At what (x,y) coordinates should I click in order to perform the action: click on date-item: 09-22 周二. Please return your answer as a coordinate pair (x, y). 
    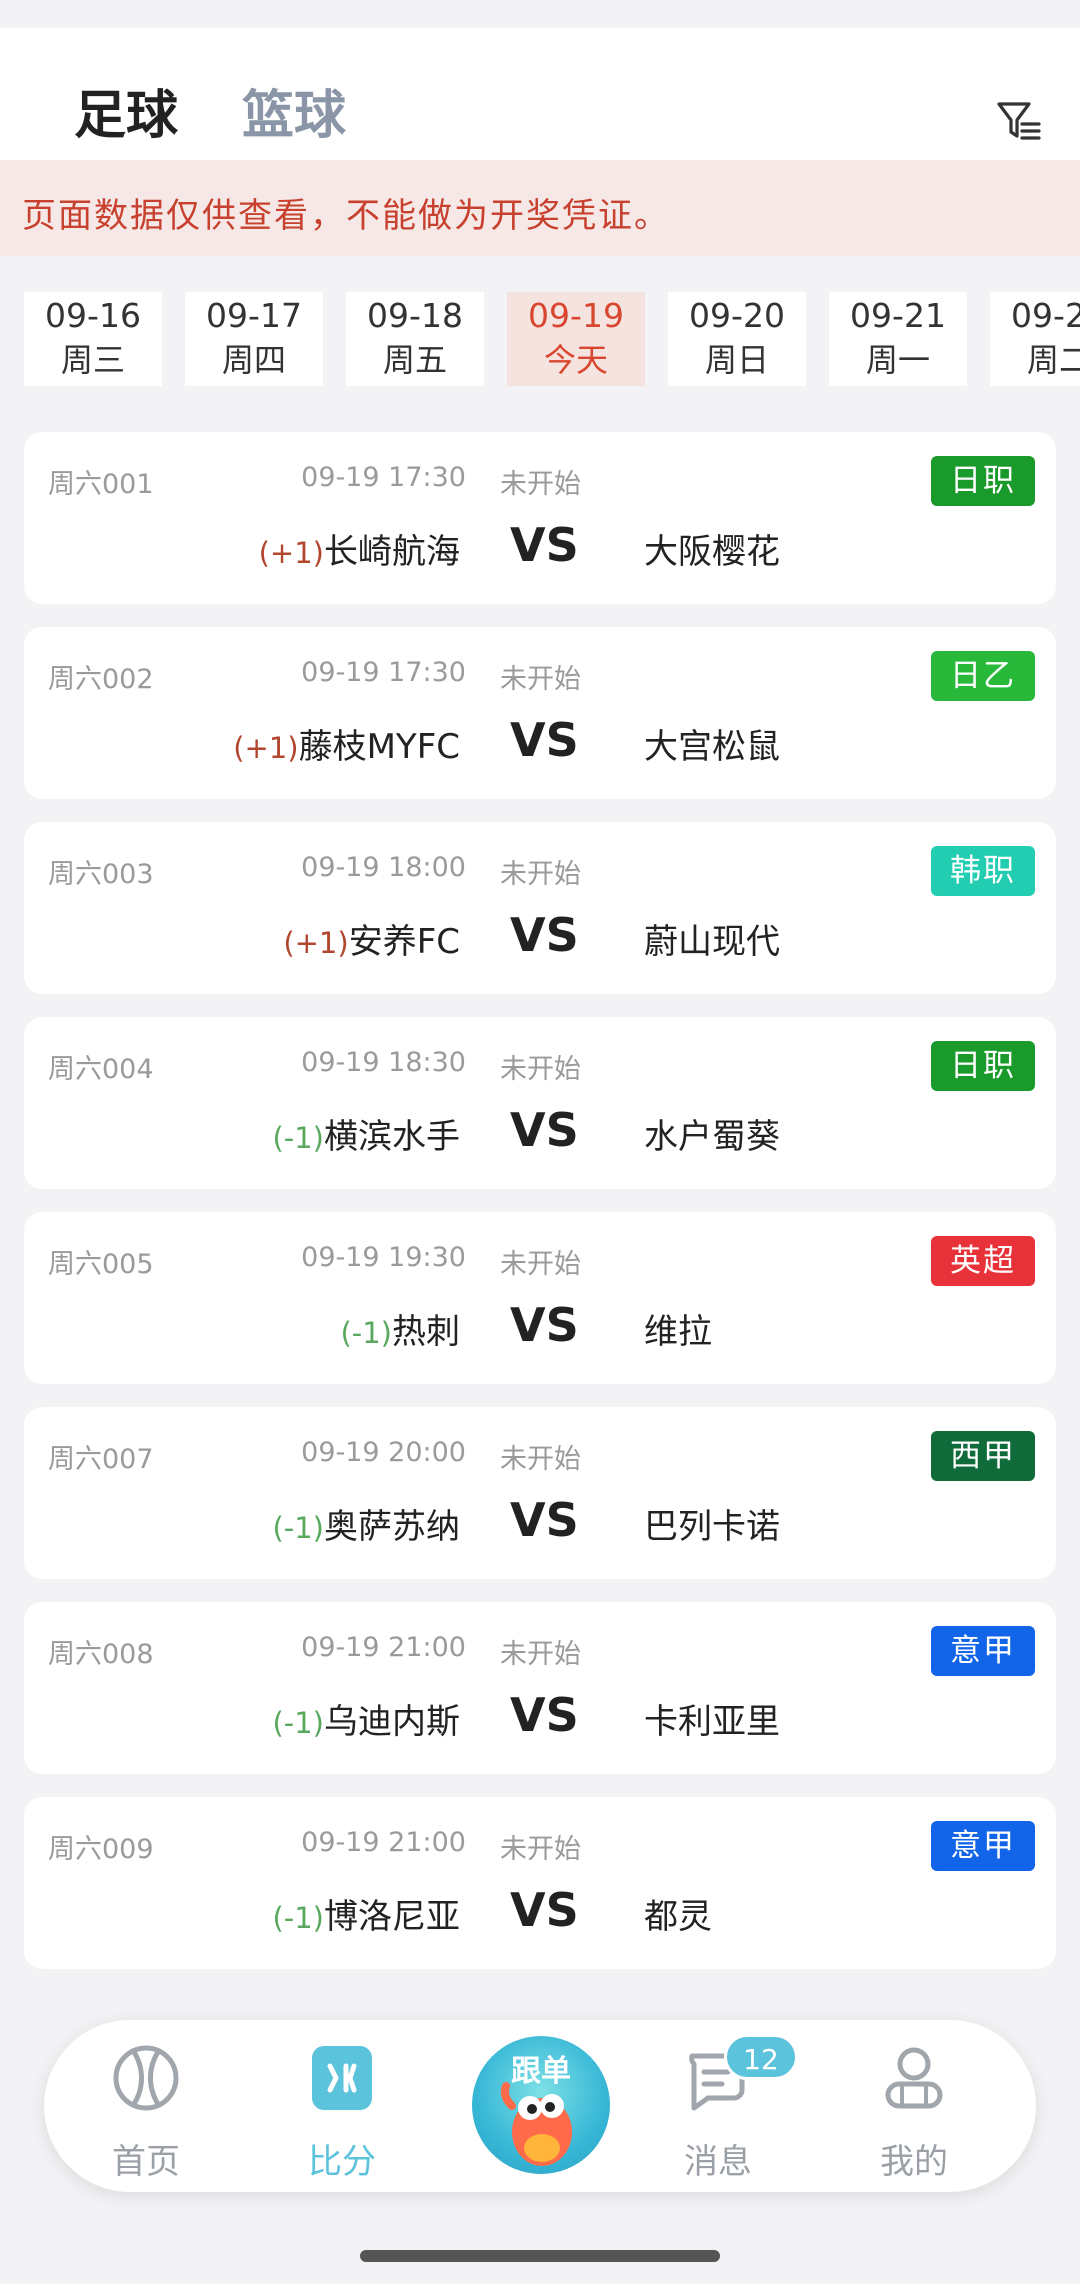
    Looking at the image, I should click on (1035, 339).